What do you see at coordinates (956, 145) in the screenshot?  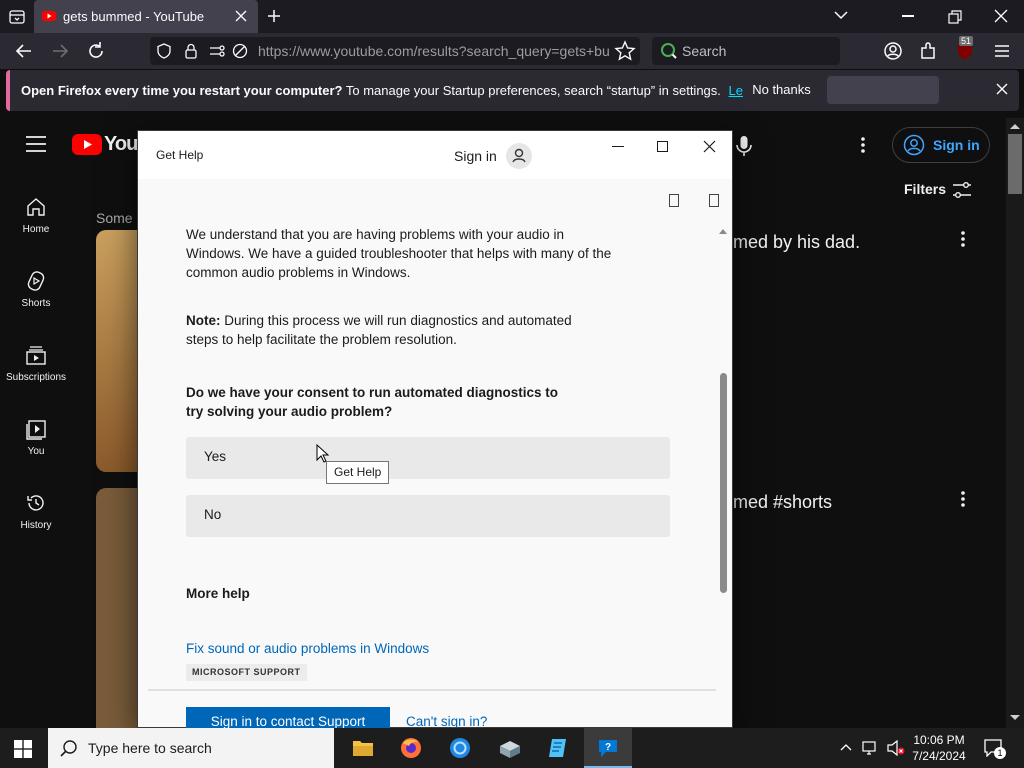 I see `youtube-sign-in-label: Sign in` at bounding box center [956, 145].